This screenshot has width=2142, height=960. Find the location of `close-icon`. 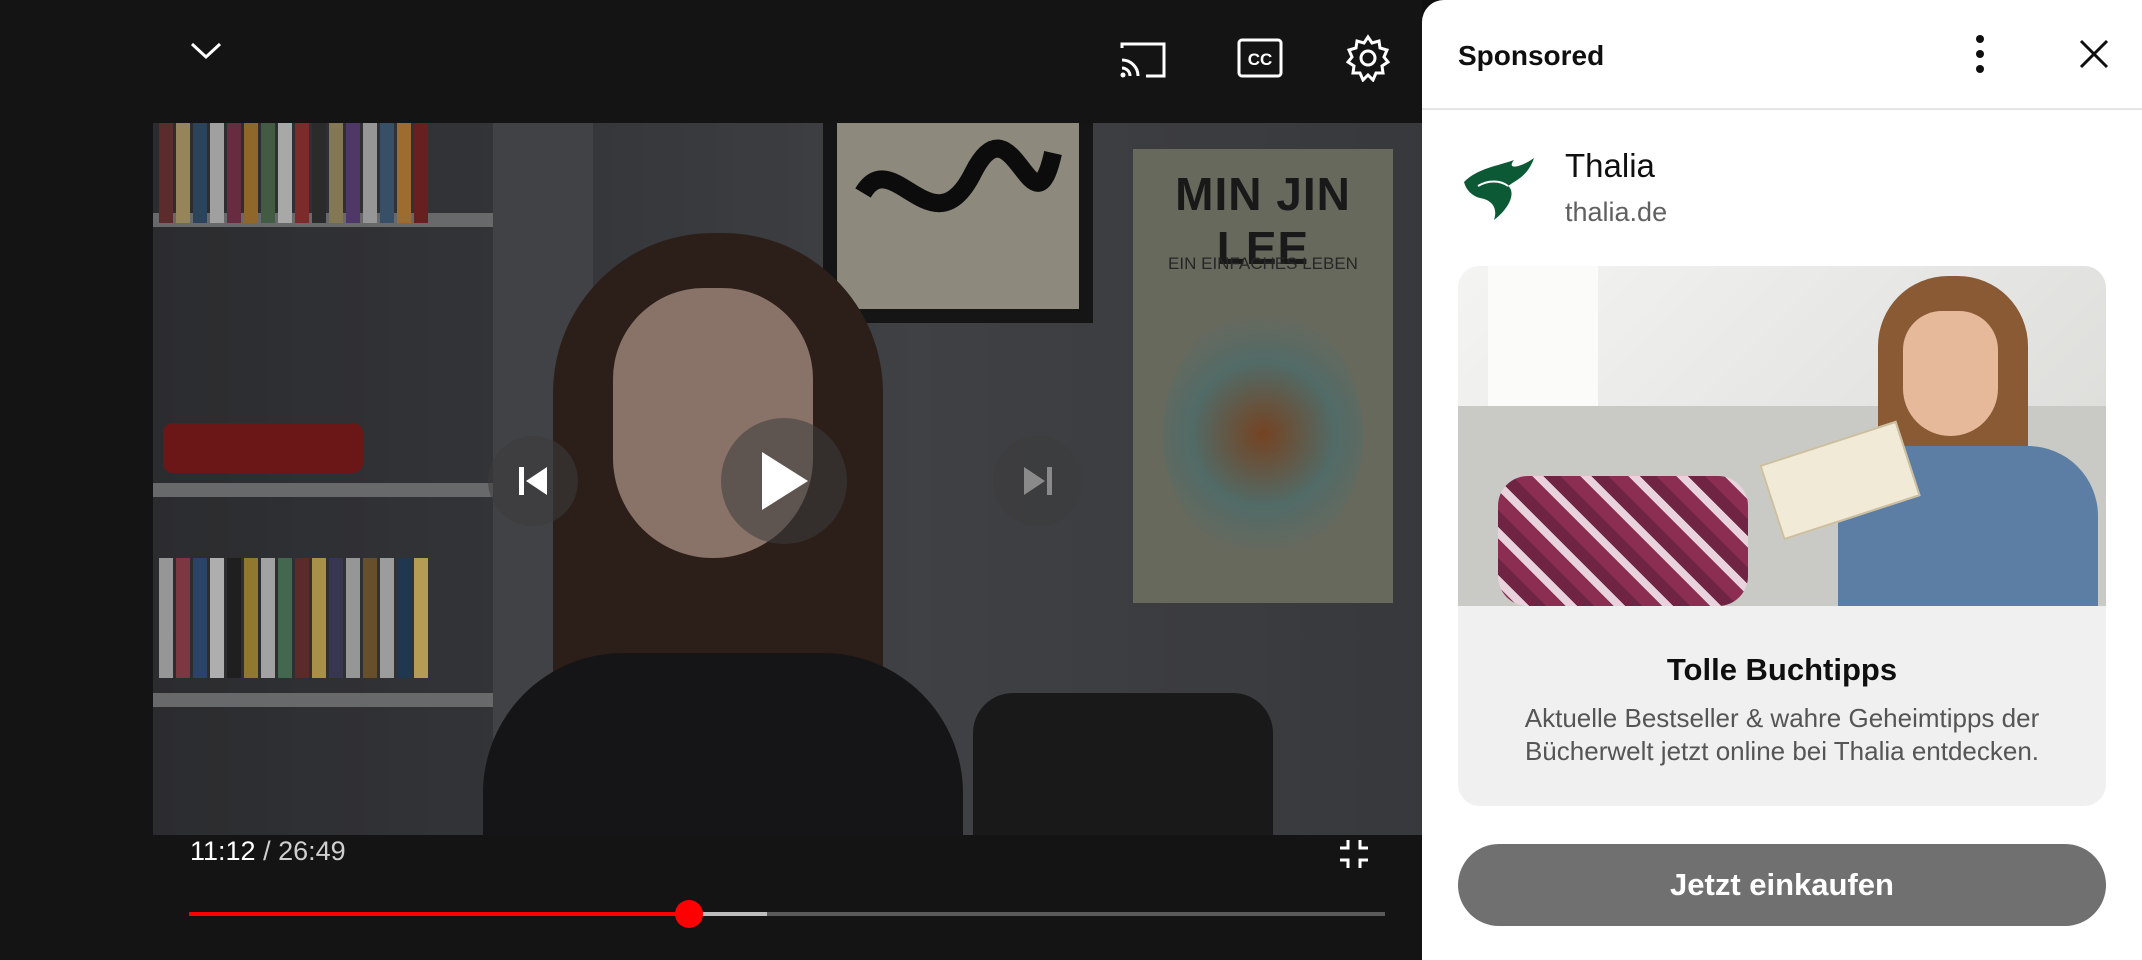

close-icon is located at coordinates (2094, 54).